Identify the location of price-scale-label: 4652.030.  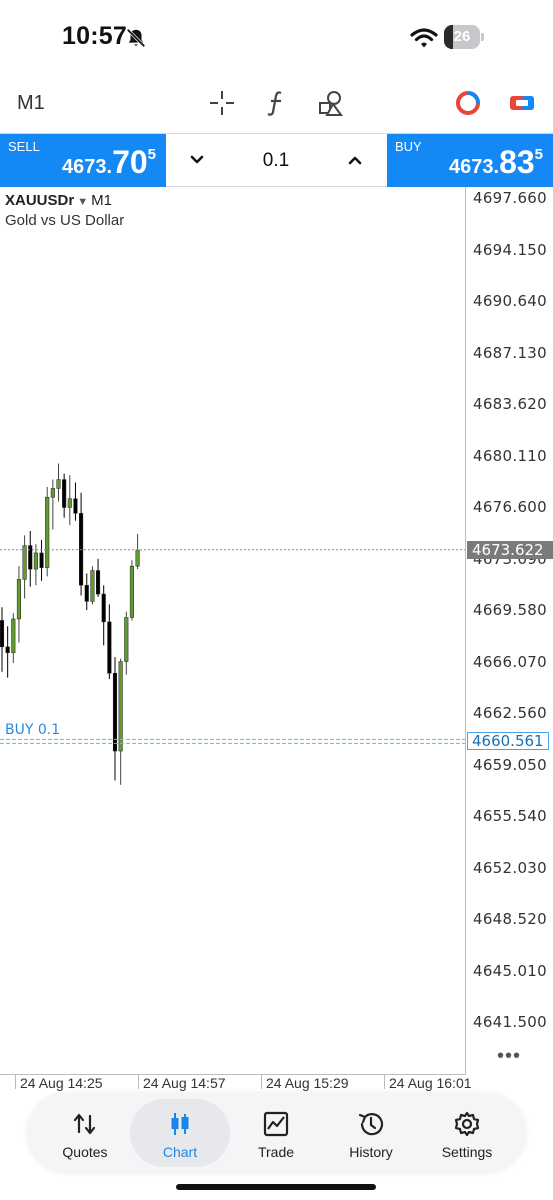
(510, 867).